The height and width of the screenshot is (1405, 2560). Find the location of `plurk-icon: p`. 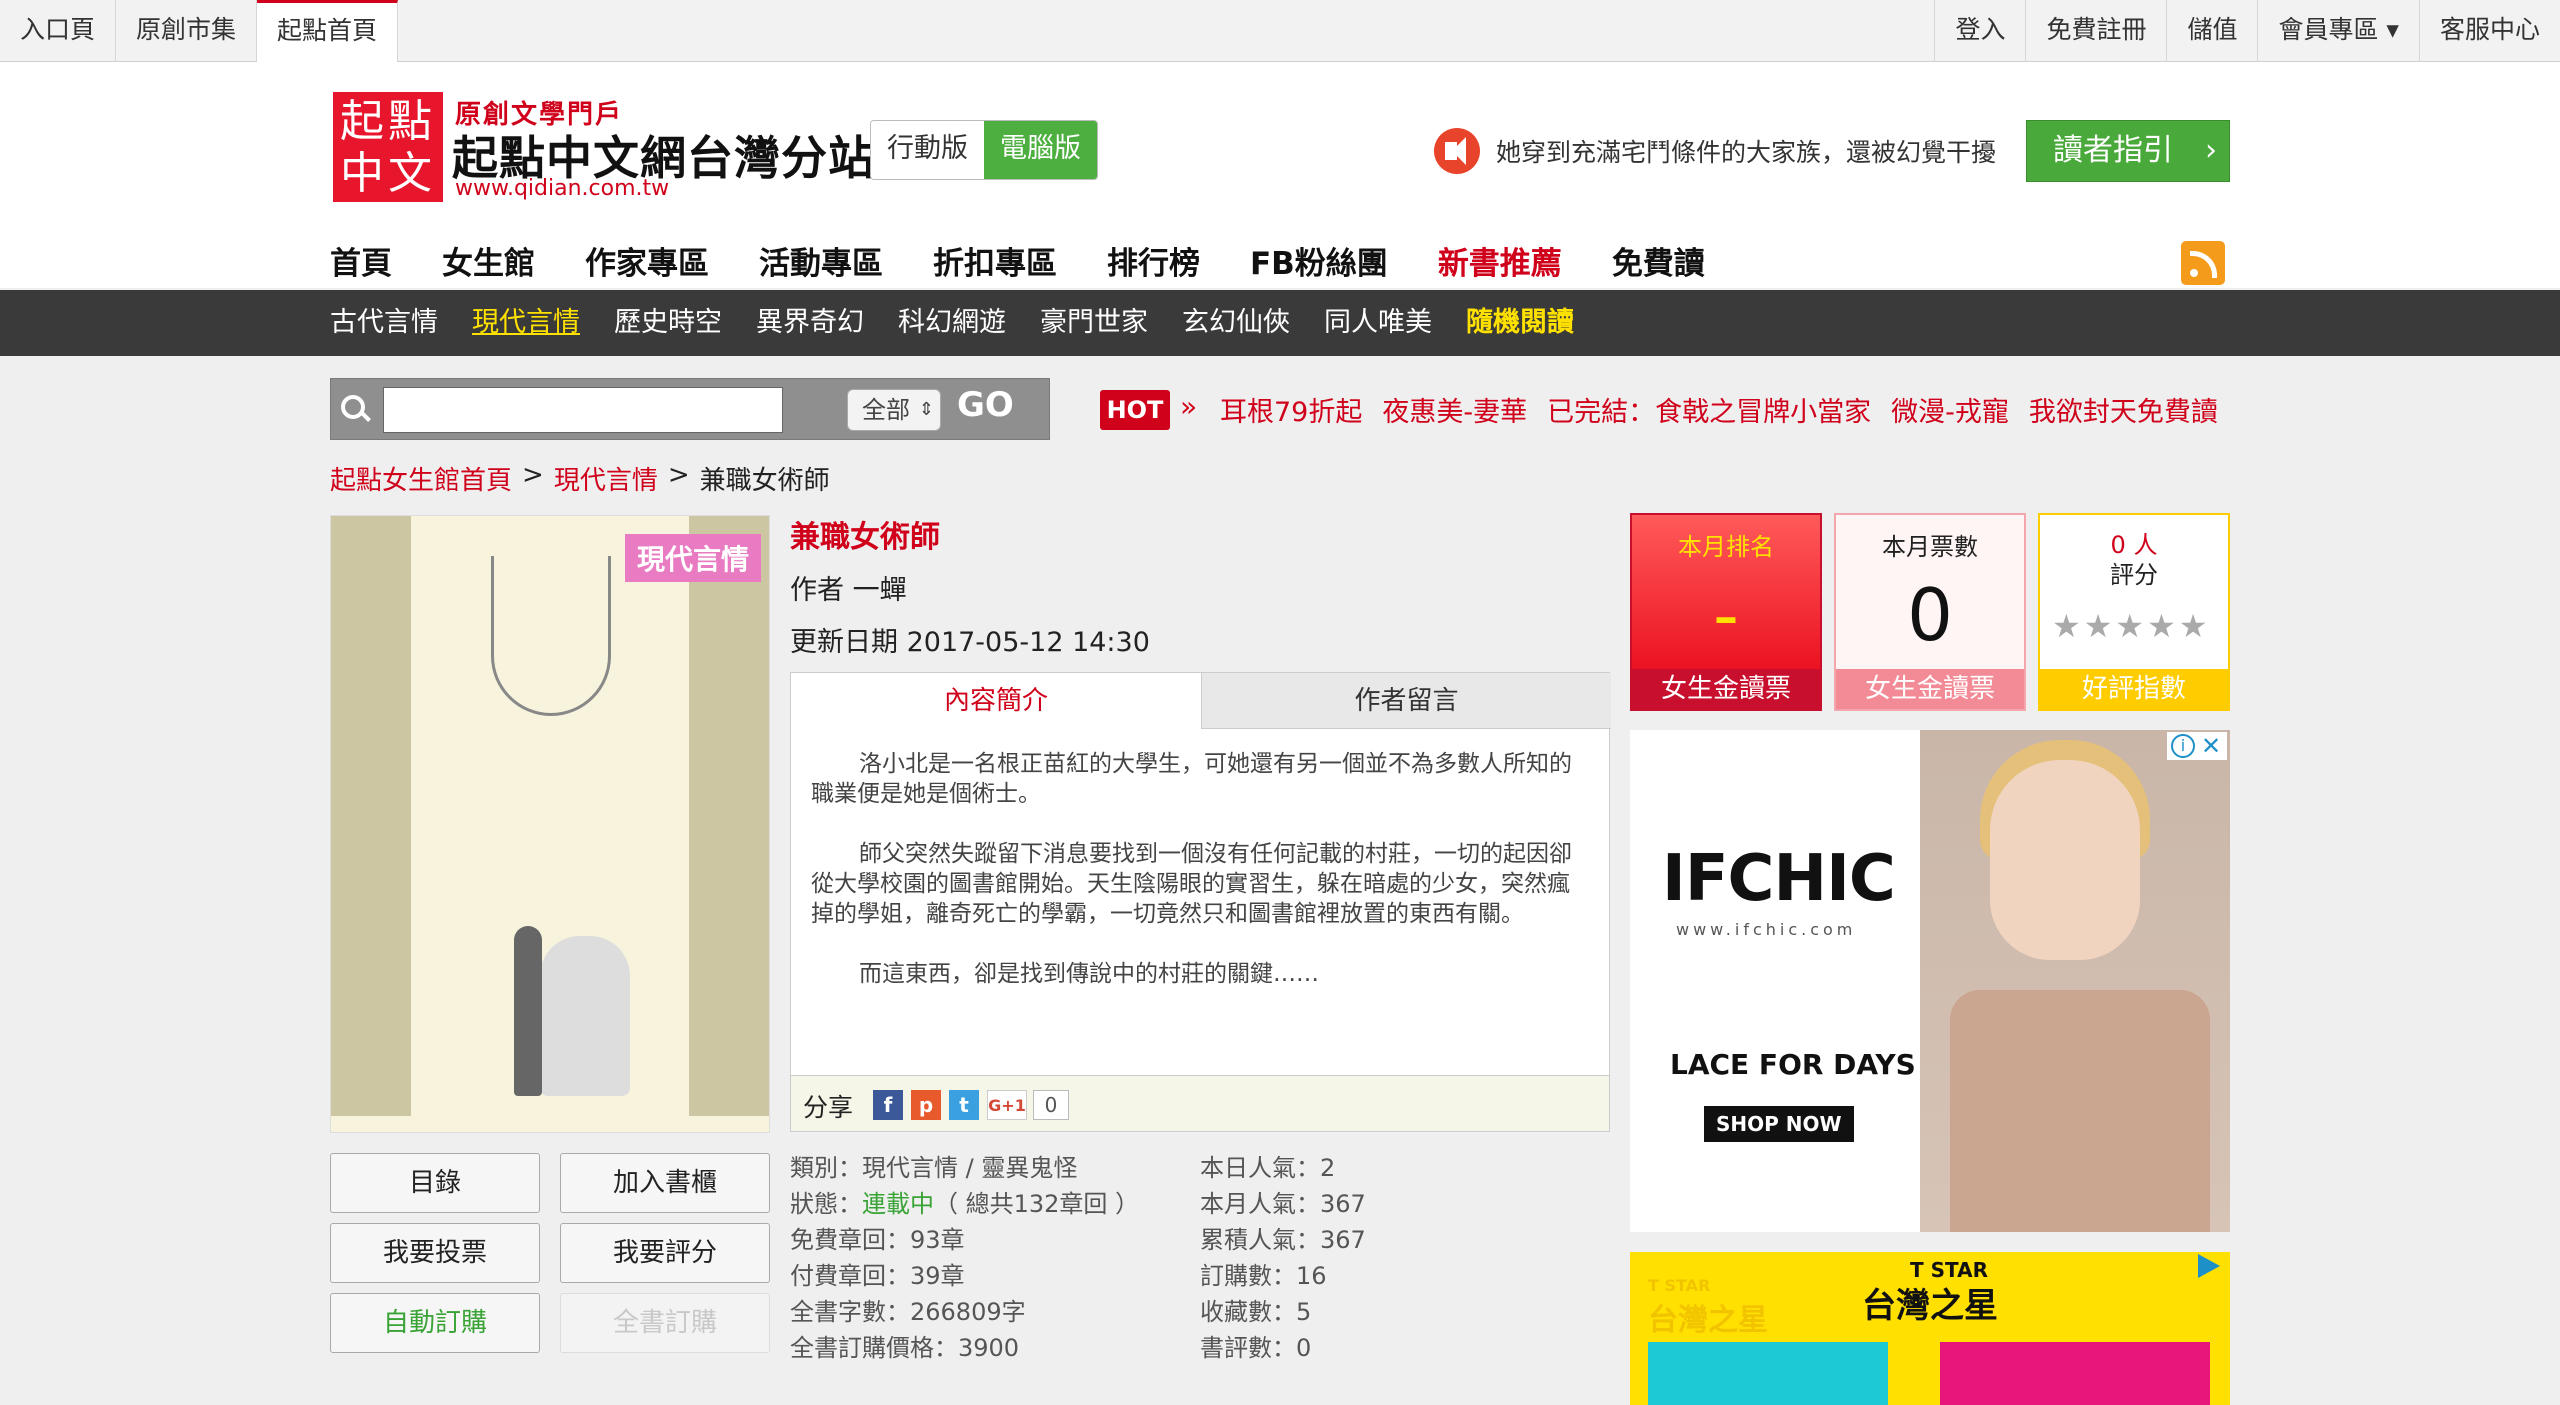

plurk-icon: p is located at coordinates (926, 1105).